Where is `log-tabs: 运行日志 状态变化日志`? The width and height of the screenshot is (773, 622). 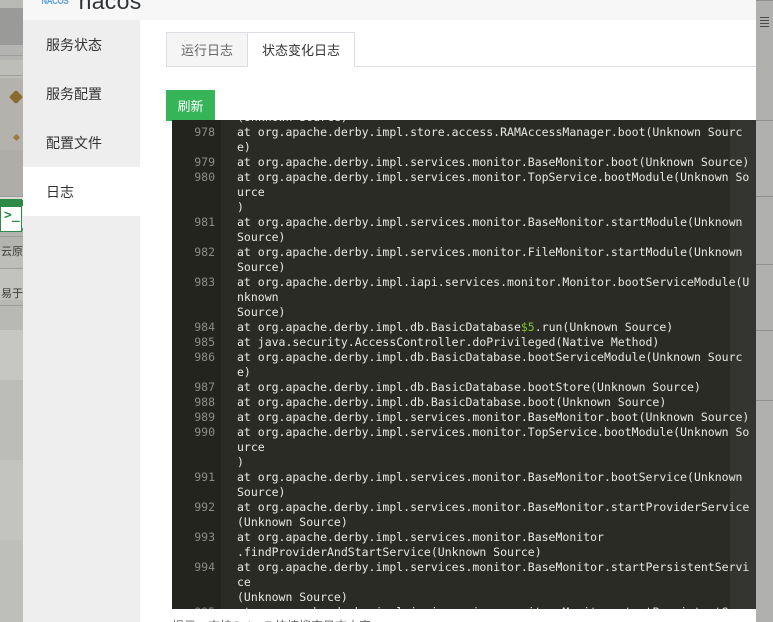
log-tabs: 运行日志 状态变化日志 is located at coordinates (461, 49).